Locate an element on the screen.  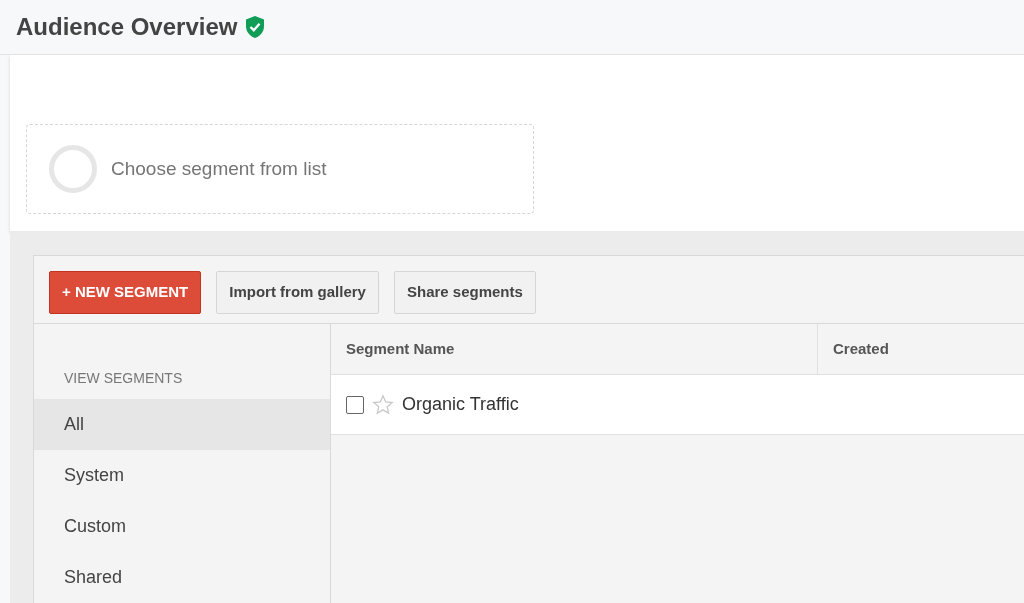
sidebar-item: System is located at coordinates (182, 475).